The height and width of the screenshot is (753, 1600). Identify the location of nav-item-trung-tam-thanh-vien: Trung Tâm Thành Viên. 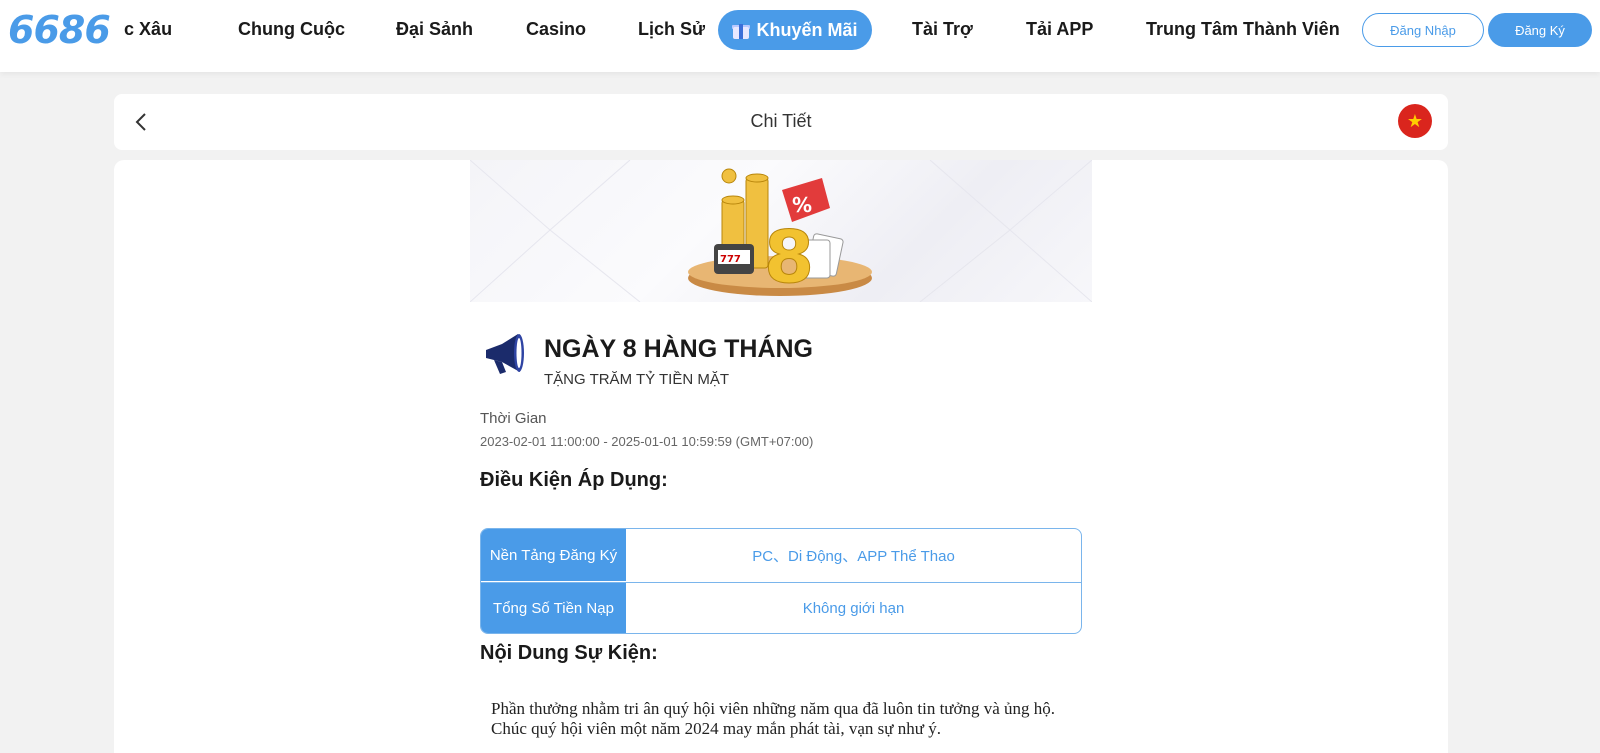
(1243, 29).